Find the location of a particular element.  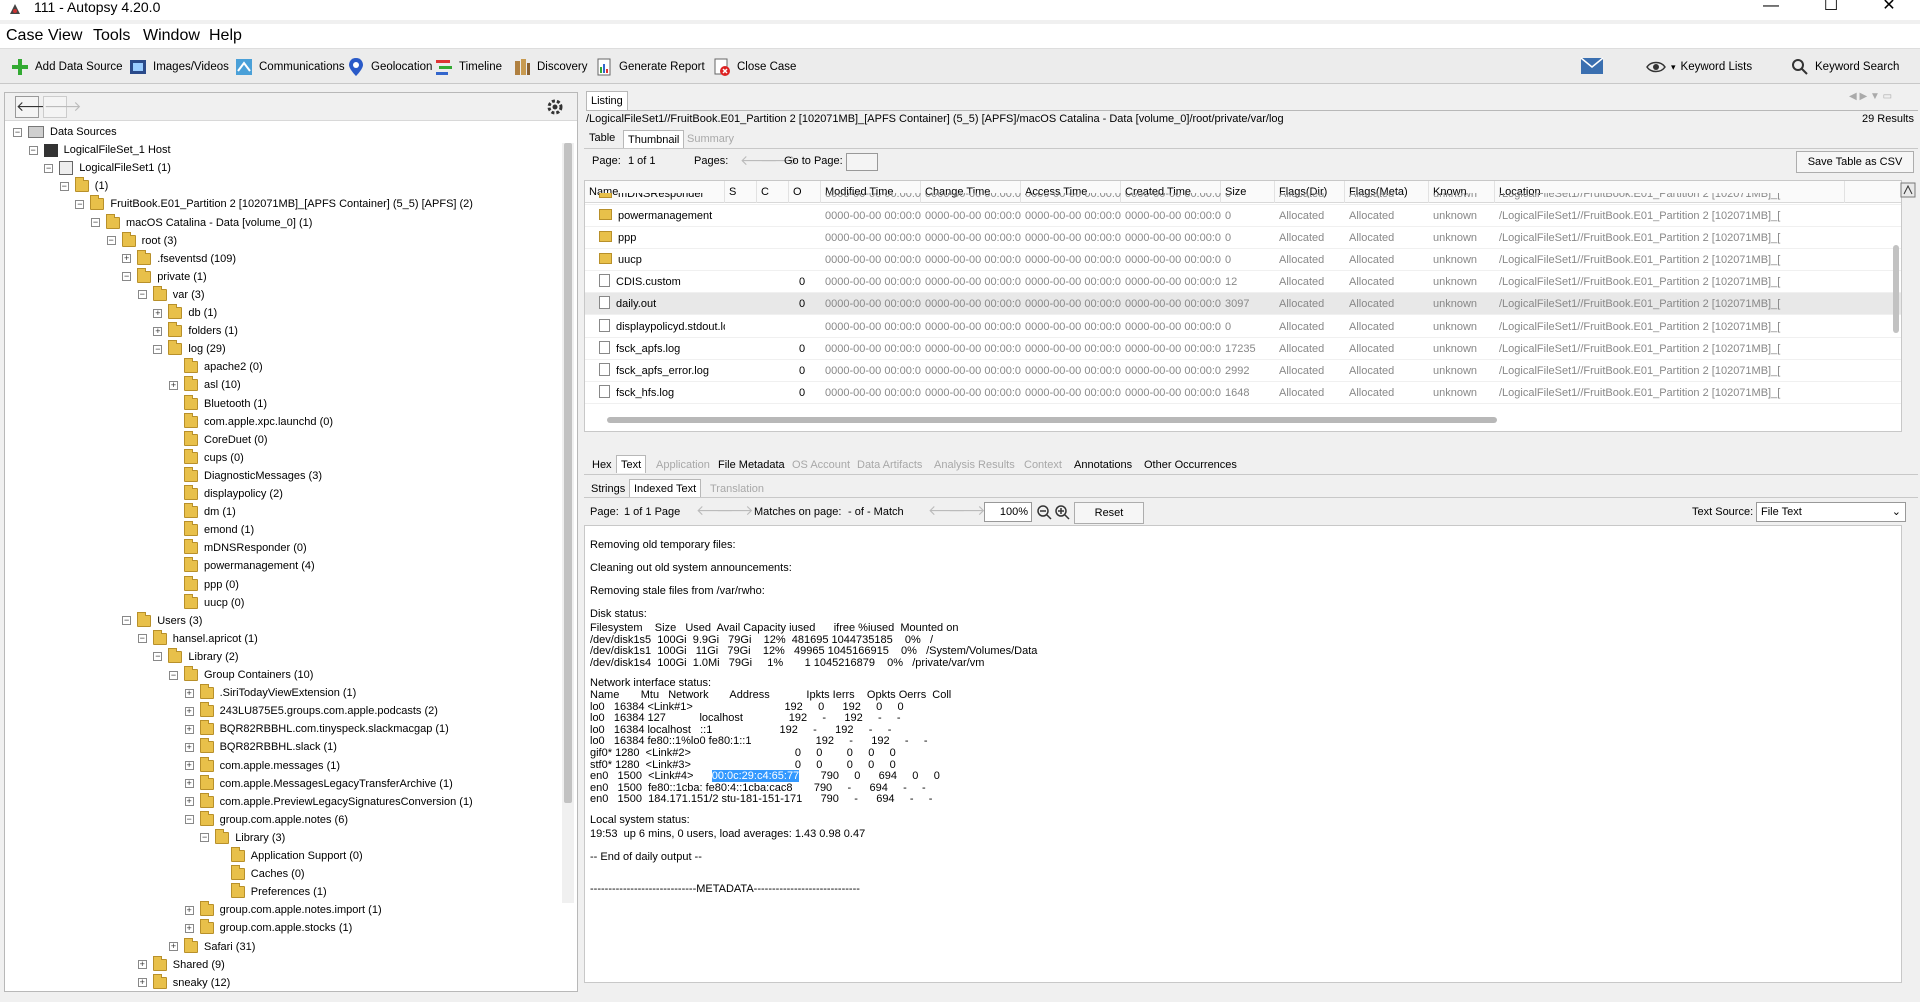

tree-node: − group.com.apple.notes (6) is located at coordinates (266, 819).